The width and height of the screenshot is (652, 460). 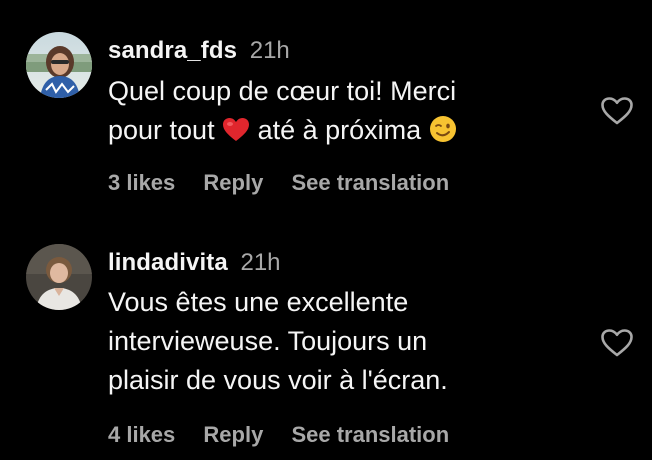 I want to click on comment-header: sandra_fds 21h, so click(x=199, y=51).